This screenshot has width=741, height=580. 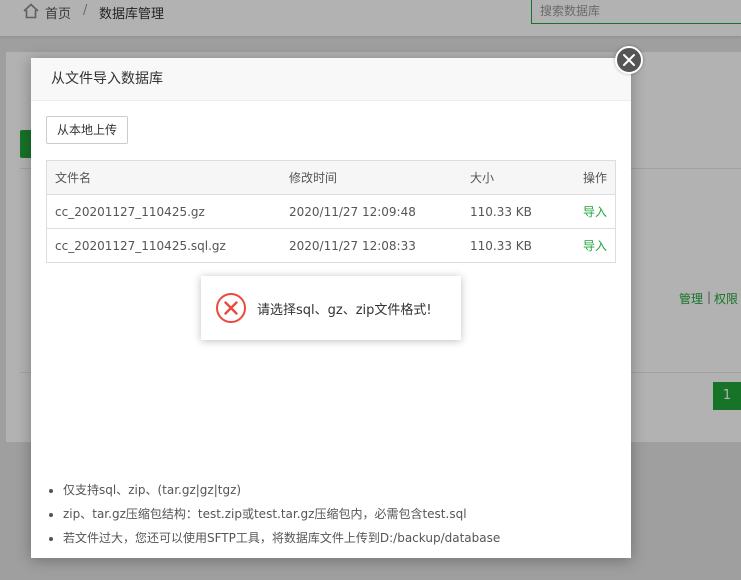 What do you see at coordinates (163, 245) in the screenshot?
I see `file-name: cc_20201127_110425.sql.gz` at bounding box center [163, 245].